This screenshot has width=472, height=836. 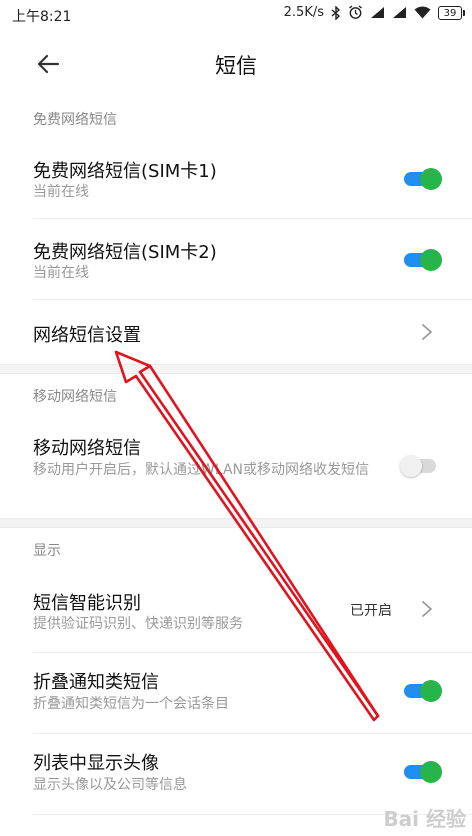 I want to click on watermark-logo: Bai 经验, so click(x=424, y=819).